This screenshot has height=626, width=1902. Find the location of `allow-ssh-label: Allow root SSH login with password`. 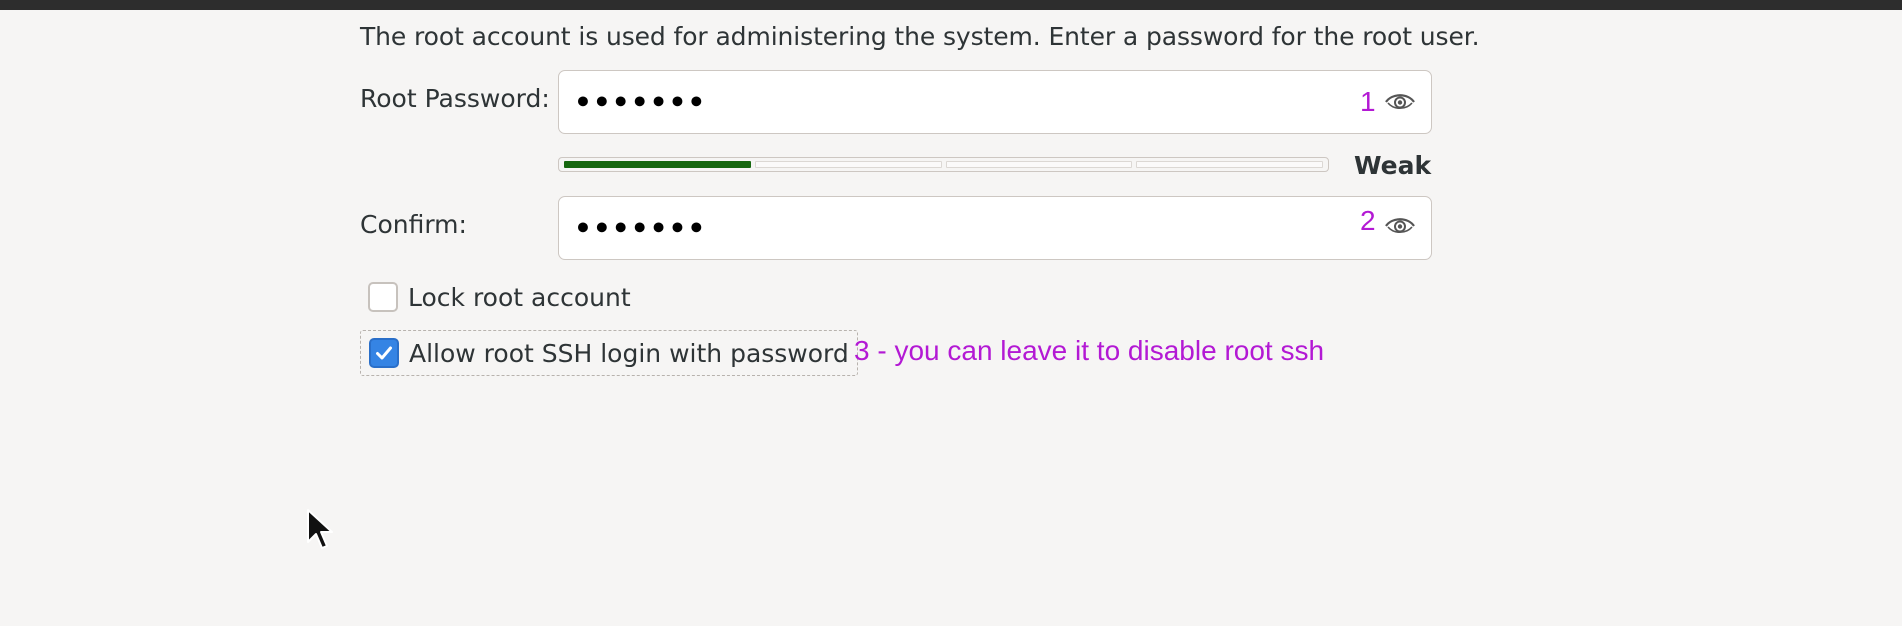

allow-ssh-label: Allow root SSH login with password is located at coordinates (629, 353).